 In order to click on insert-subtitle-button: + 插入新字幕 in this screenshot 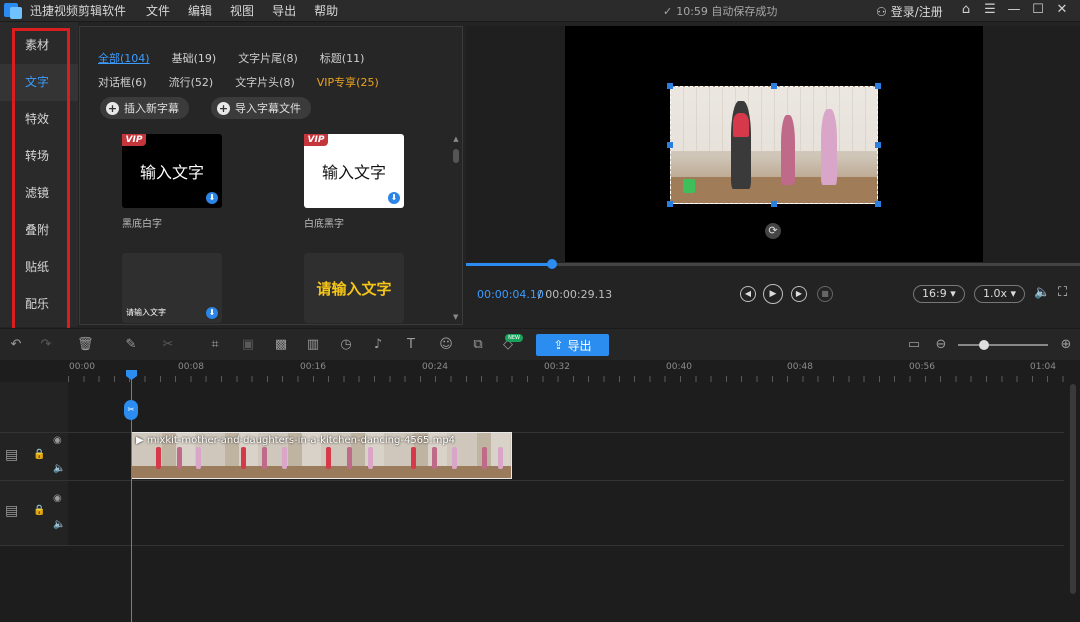, I will do `click(144, 108)`.